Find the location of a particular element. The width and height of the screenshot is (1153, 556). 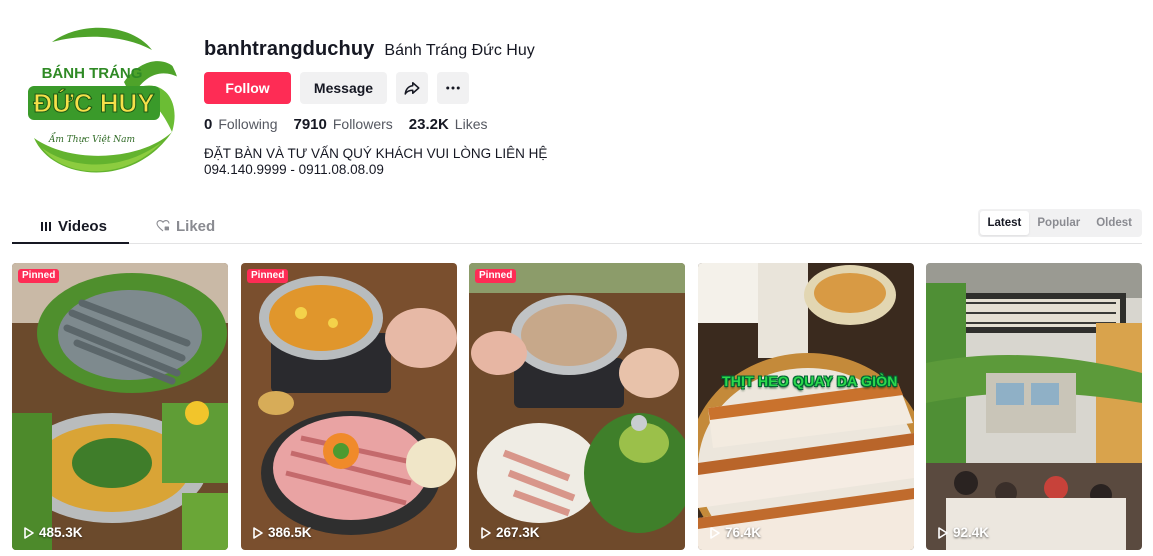

profile-stats: 0 Following 7910 Followers 23.2K Likes is located at coordinates (484, 124).